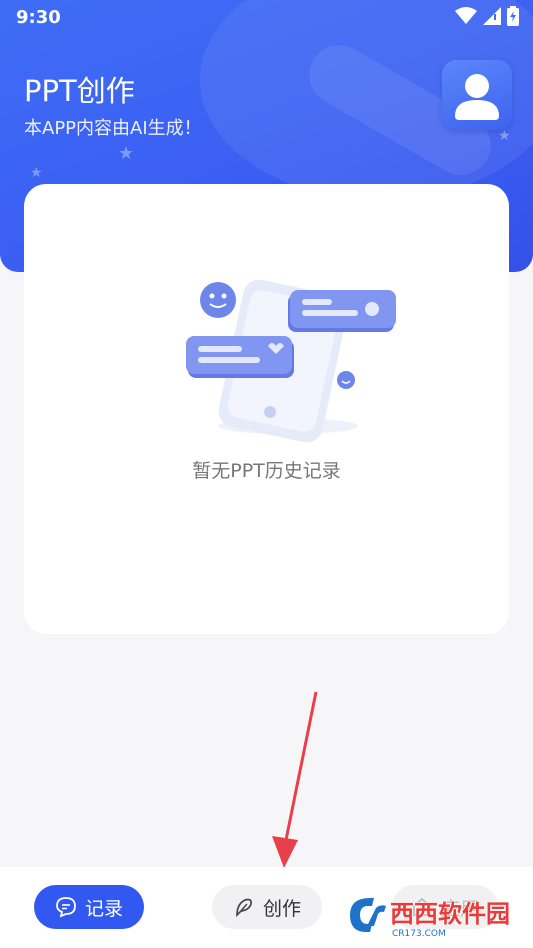 The width and height of the screenshot is (533, 948). What do you see at coordinates (466, 15) in the screenshot?
I see `wifi-icon` at bounding box center [466, 15].